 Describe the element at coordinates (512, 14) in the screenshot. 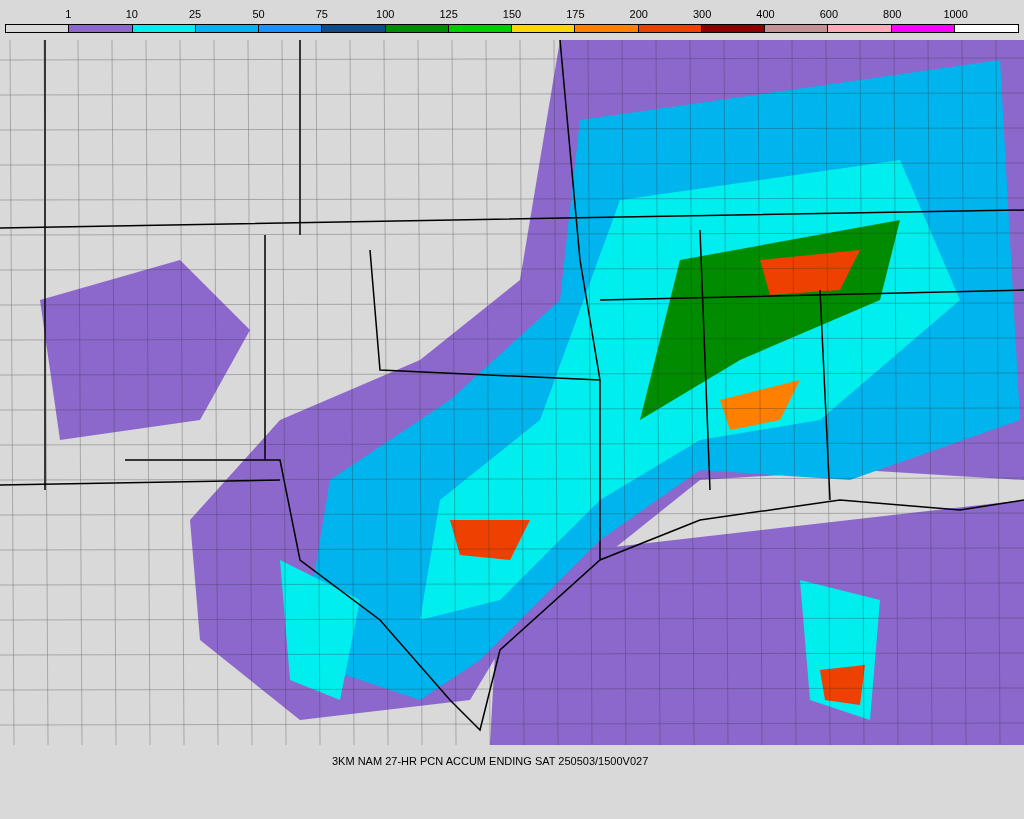

I see `legend-tick-label: 150` at that location.